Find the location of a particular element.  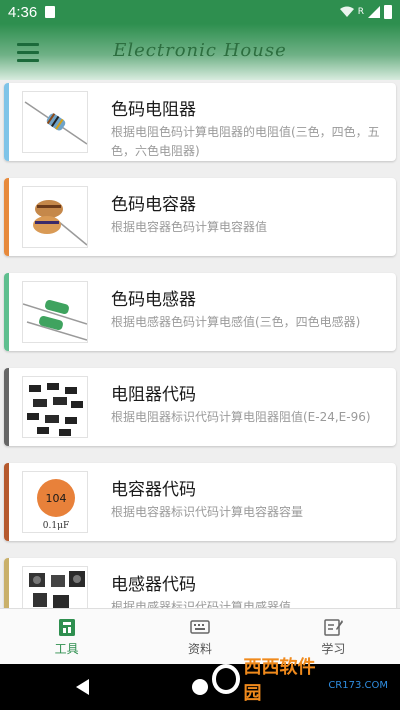

item-title: 色码电容器 is located at coordinates (153, 205).